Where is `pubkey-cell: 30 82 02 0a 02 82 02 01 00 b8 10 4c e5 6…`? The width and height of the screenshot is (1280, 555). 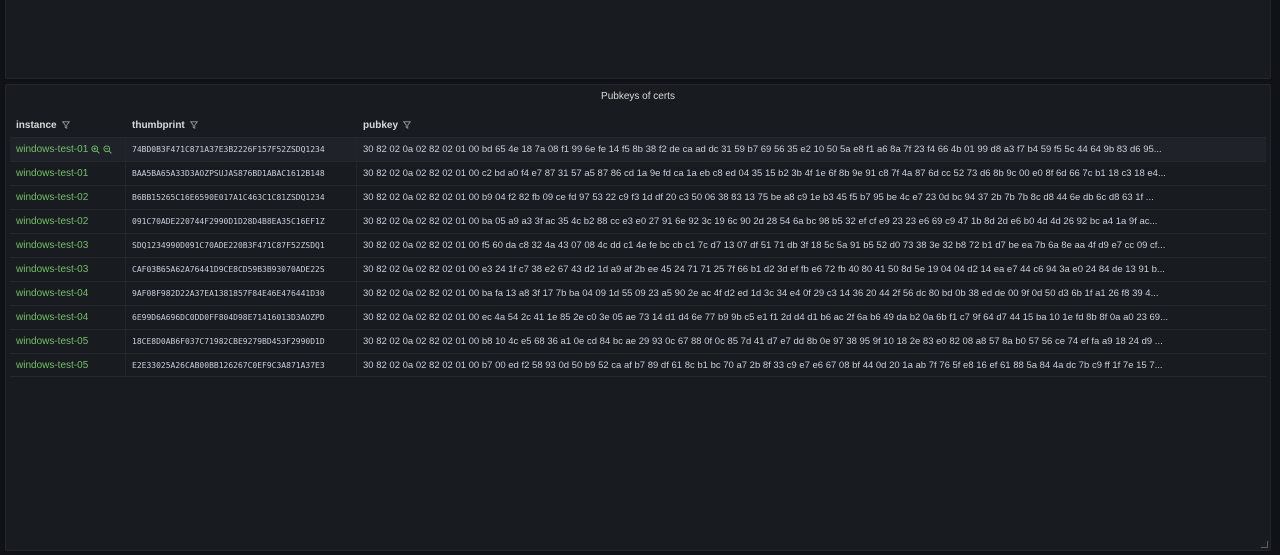 pubkey-cell: 30 82 02 0a 02 82 02 01 00 b8 10 4c e5 6… is located at coordinates (763, 341).